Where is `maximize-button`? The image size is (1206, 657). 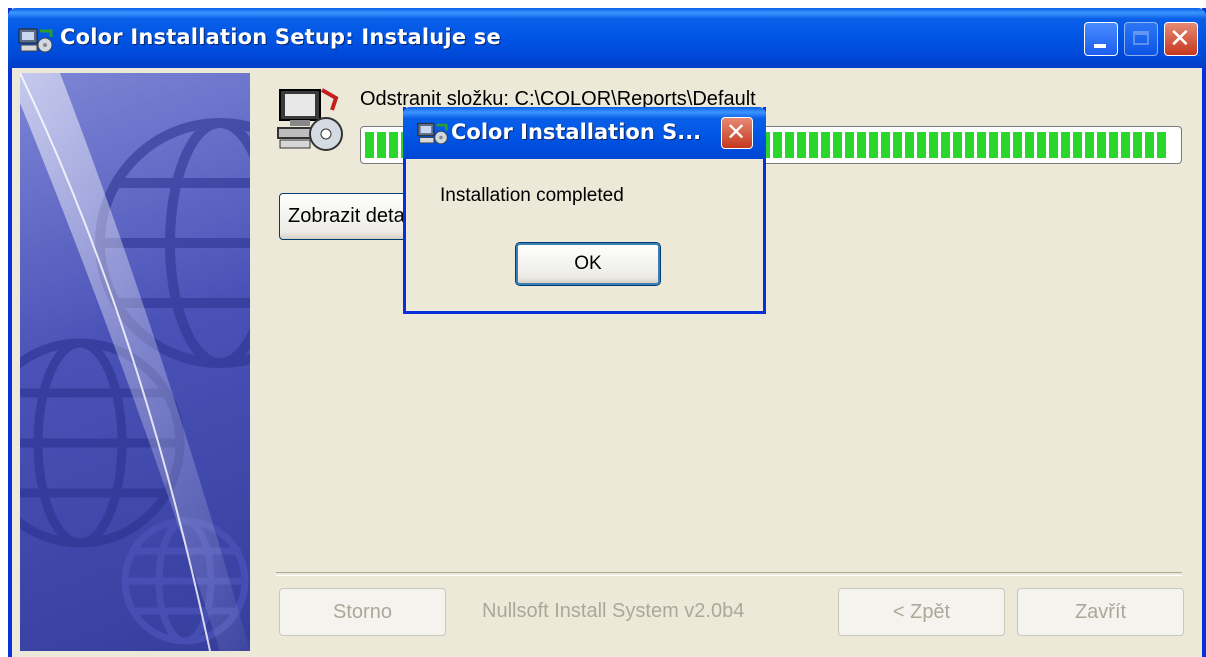
maximize-button is located at coordinates (1141, 39).